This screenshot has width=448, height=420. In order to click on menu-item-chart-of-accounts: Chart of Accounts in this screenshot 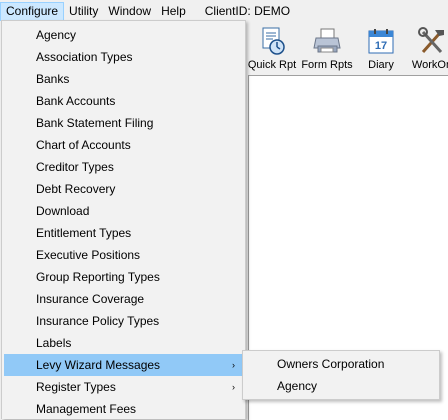, I will do `click(123, 145)`.